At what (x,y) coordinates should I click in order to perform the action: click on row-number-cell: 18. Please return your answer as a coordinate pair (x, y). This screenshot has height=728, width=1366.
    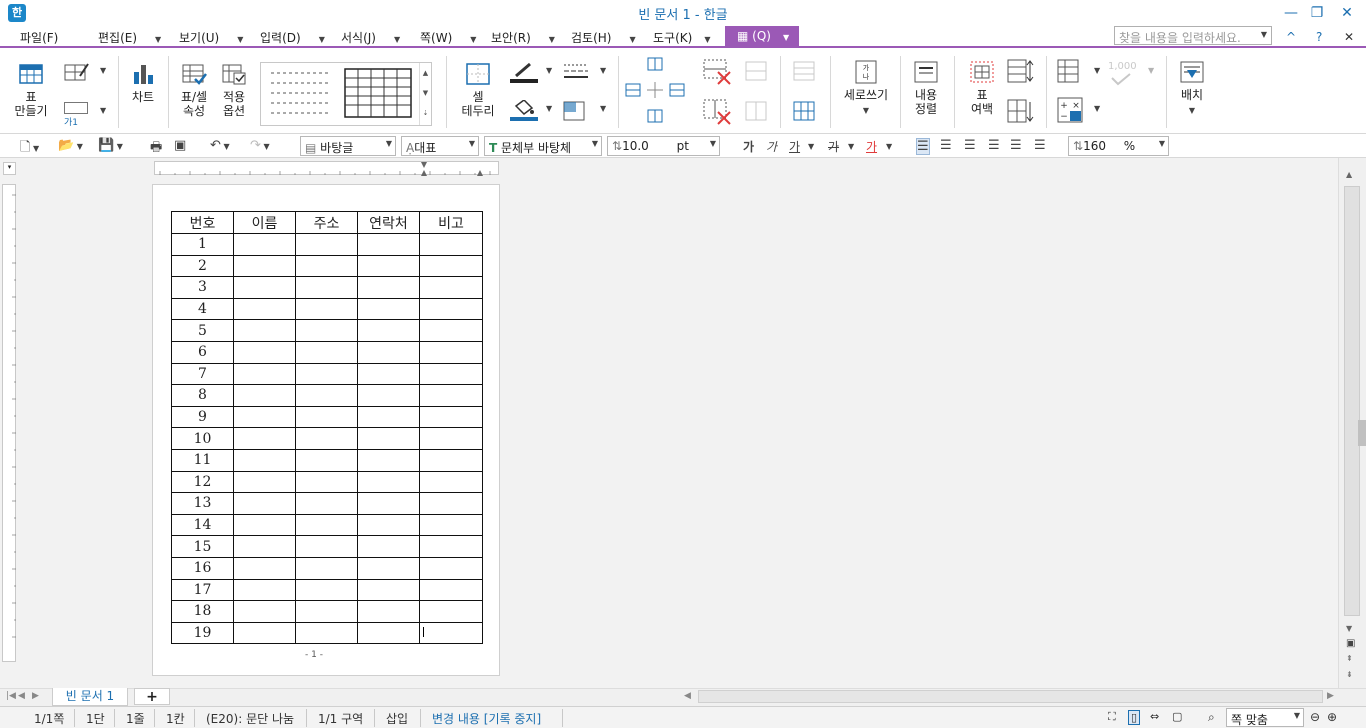
    Looking at the image, I should click on (202, 611).